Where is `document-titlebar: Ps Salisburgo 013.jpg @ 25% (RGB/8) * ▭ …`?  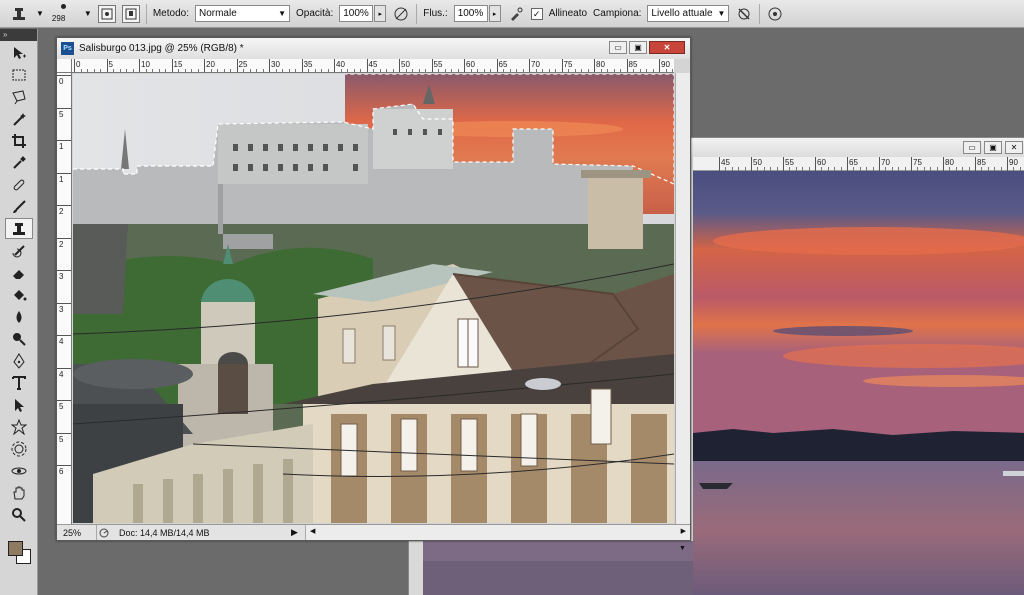
document-titlebar: Ps Salisburgo 013.jpg @ 25% (RGB/8) * ▭ … is located at coordinates (373, 48).